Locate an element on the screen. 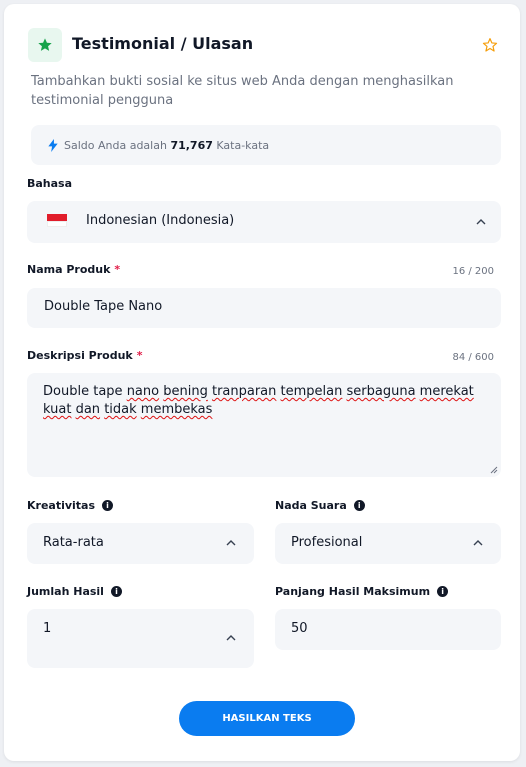 The width and height of the screenshot is (526, 767). desc-word-misspelled: tempelan is located at coordinates (311, 391).